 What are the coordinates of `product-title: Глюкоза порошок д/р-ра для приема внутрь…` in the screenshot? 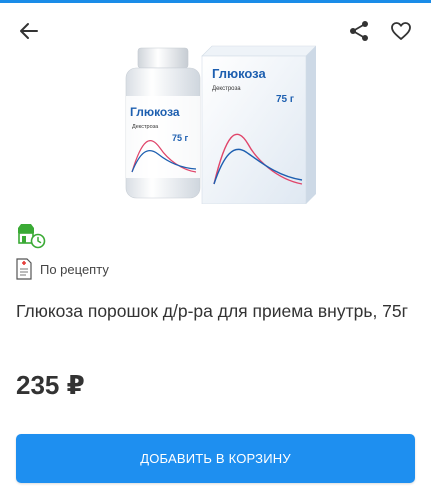 It's located at (212, 311).